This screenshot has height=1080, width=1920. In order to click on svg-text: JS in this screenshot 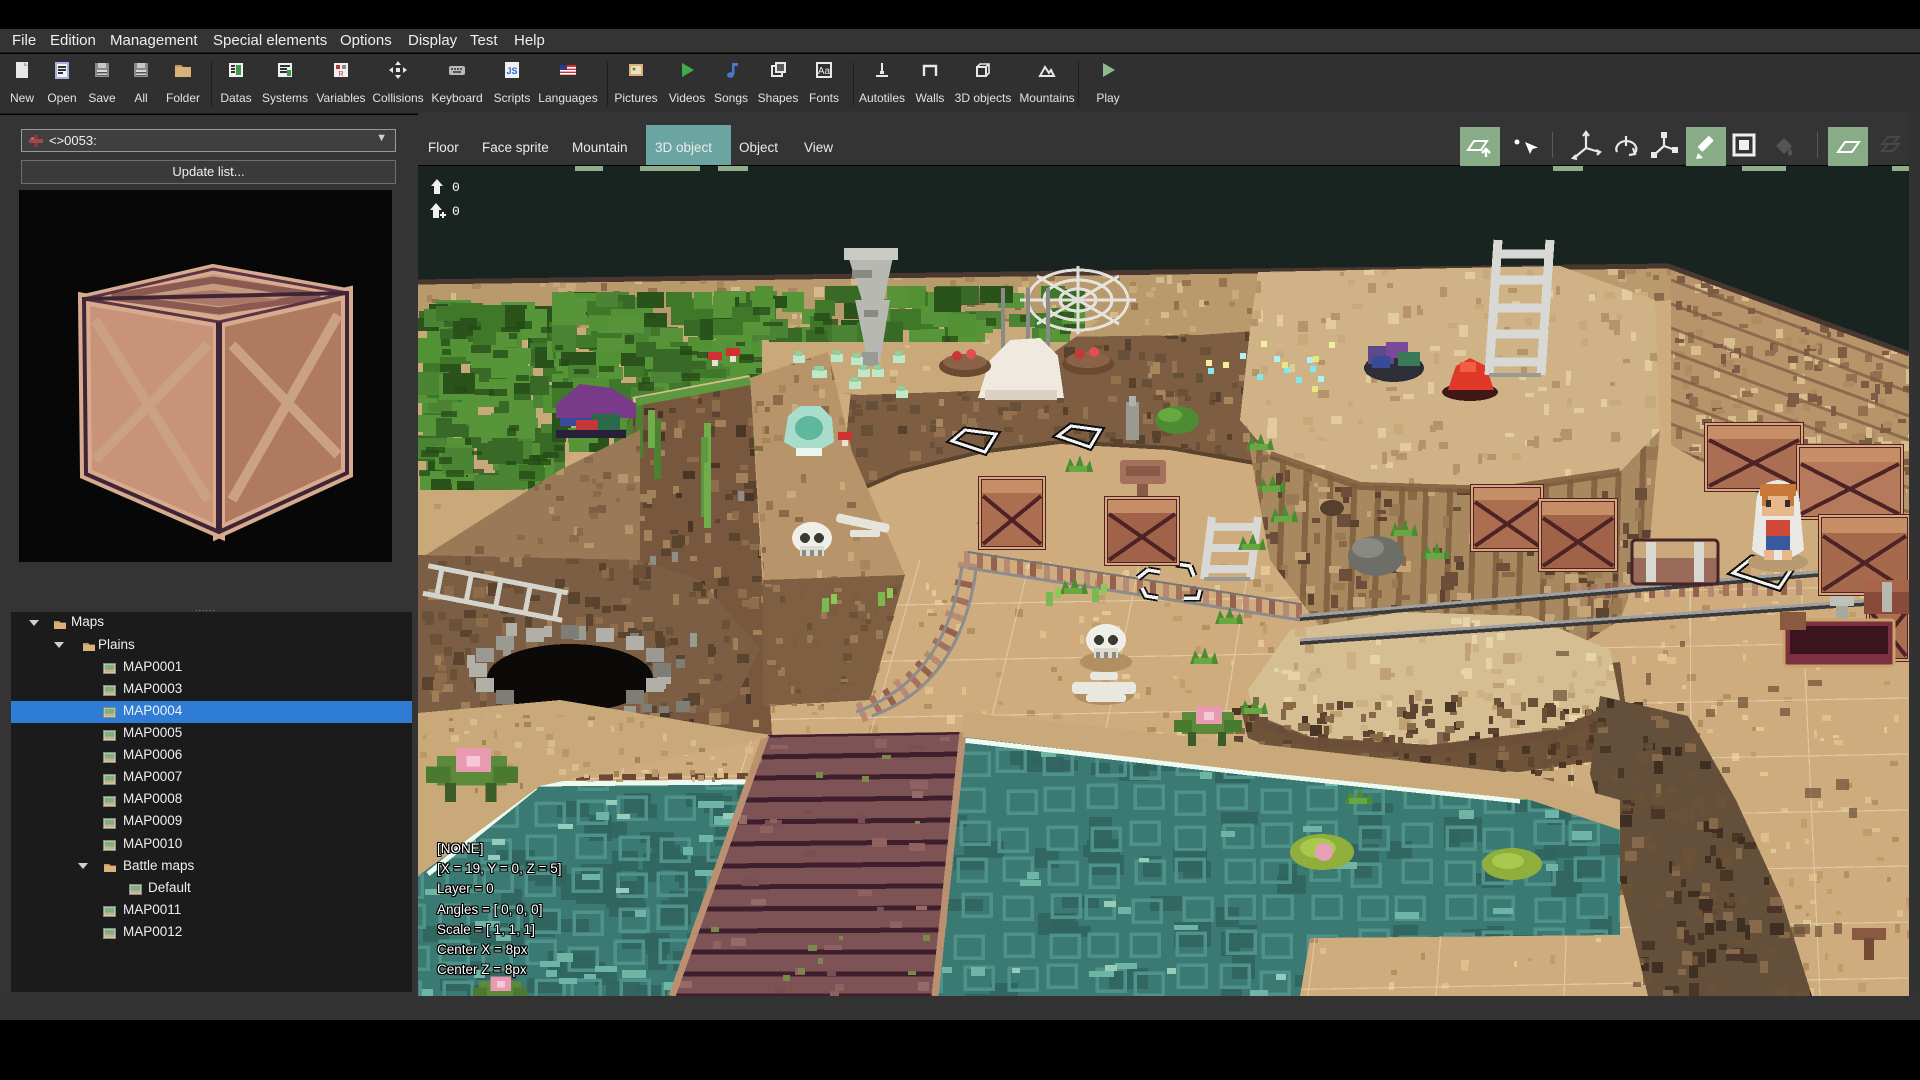, I will do `click(511, 71)`.